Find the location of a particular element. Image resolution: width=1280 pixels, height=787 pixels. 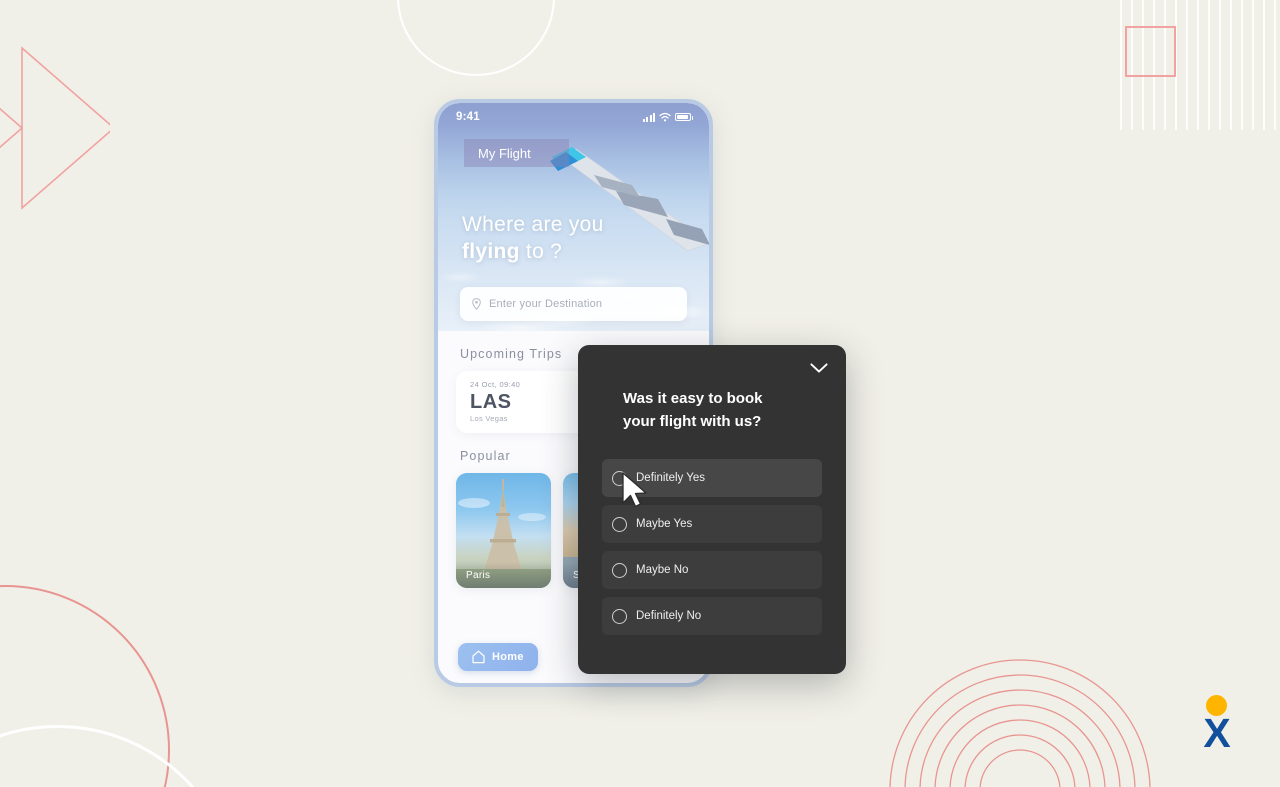

survey-option-maybe-yes: Maybe Yes is located at coordinates (712, 524).